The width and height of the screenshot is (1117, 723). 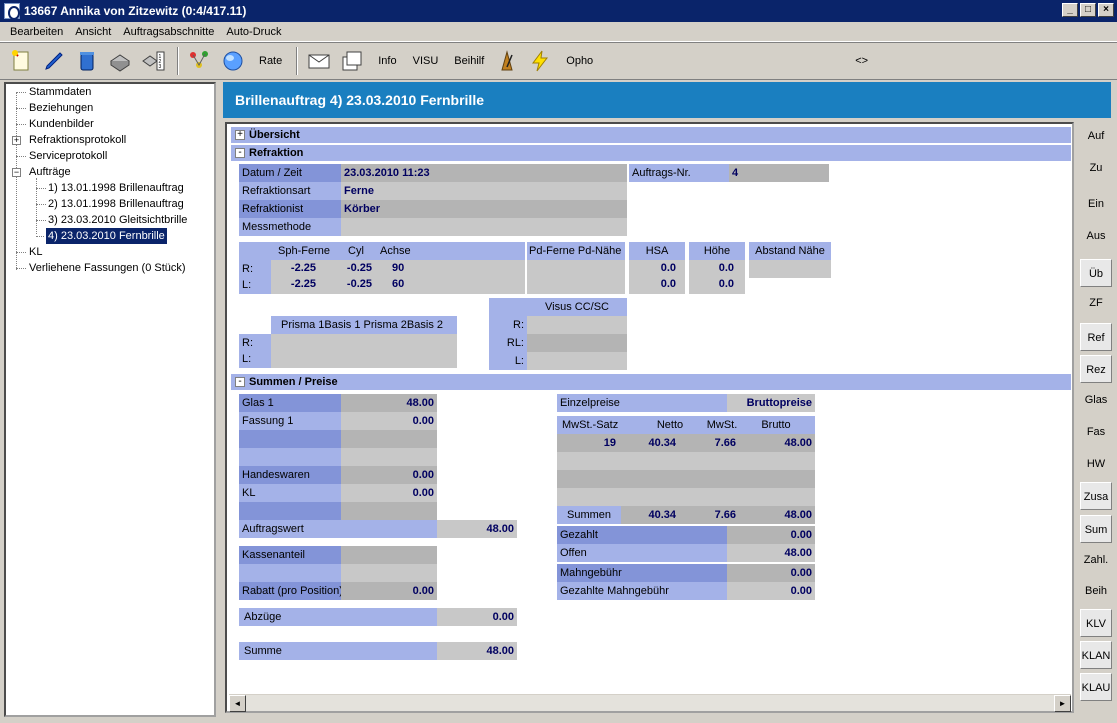 What do you see at coordinates (253, 32) in the screenshot?
I see `menu-auto-druck: Auto-Druck` at bounding box center [253, 32].